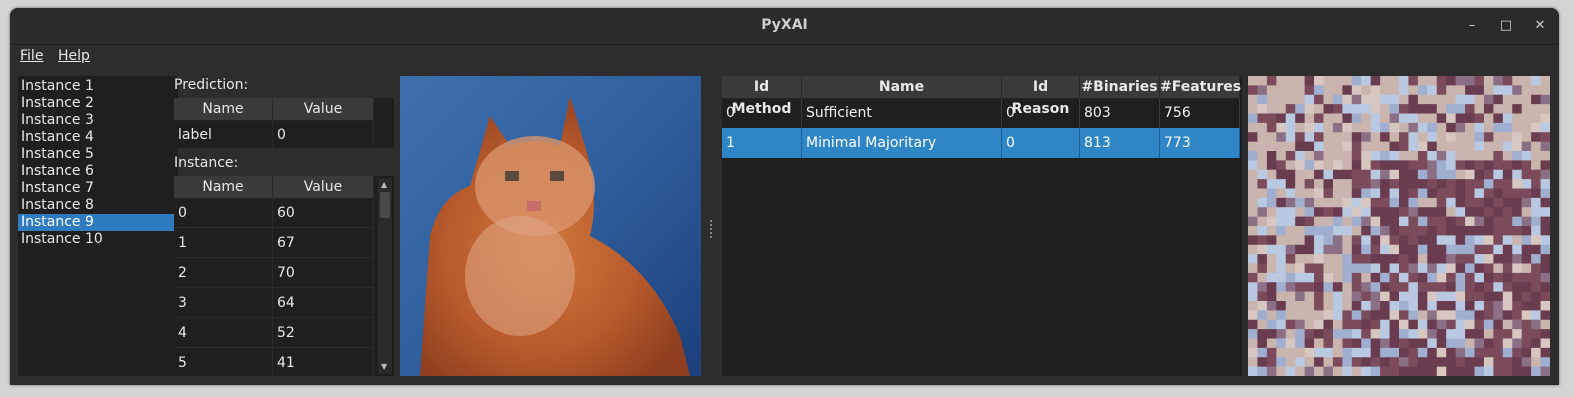 The image size is (1574, 397). I want to click on instance-col-name: Name, so click(223, 187).